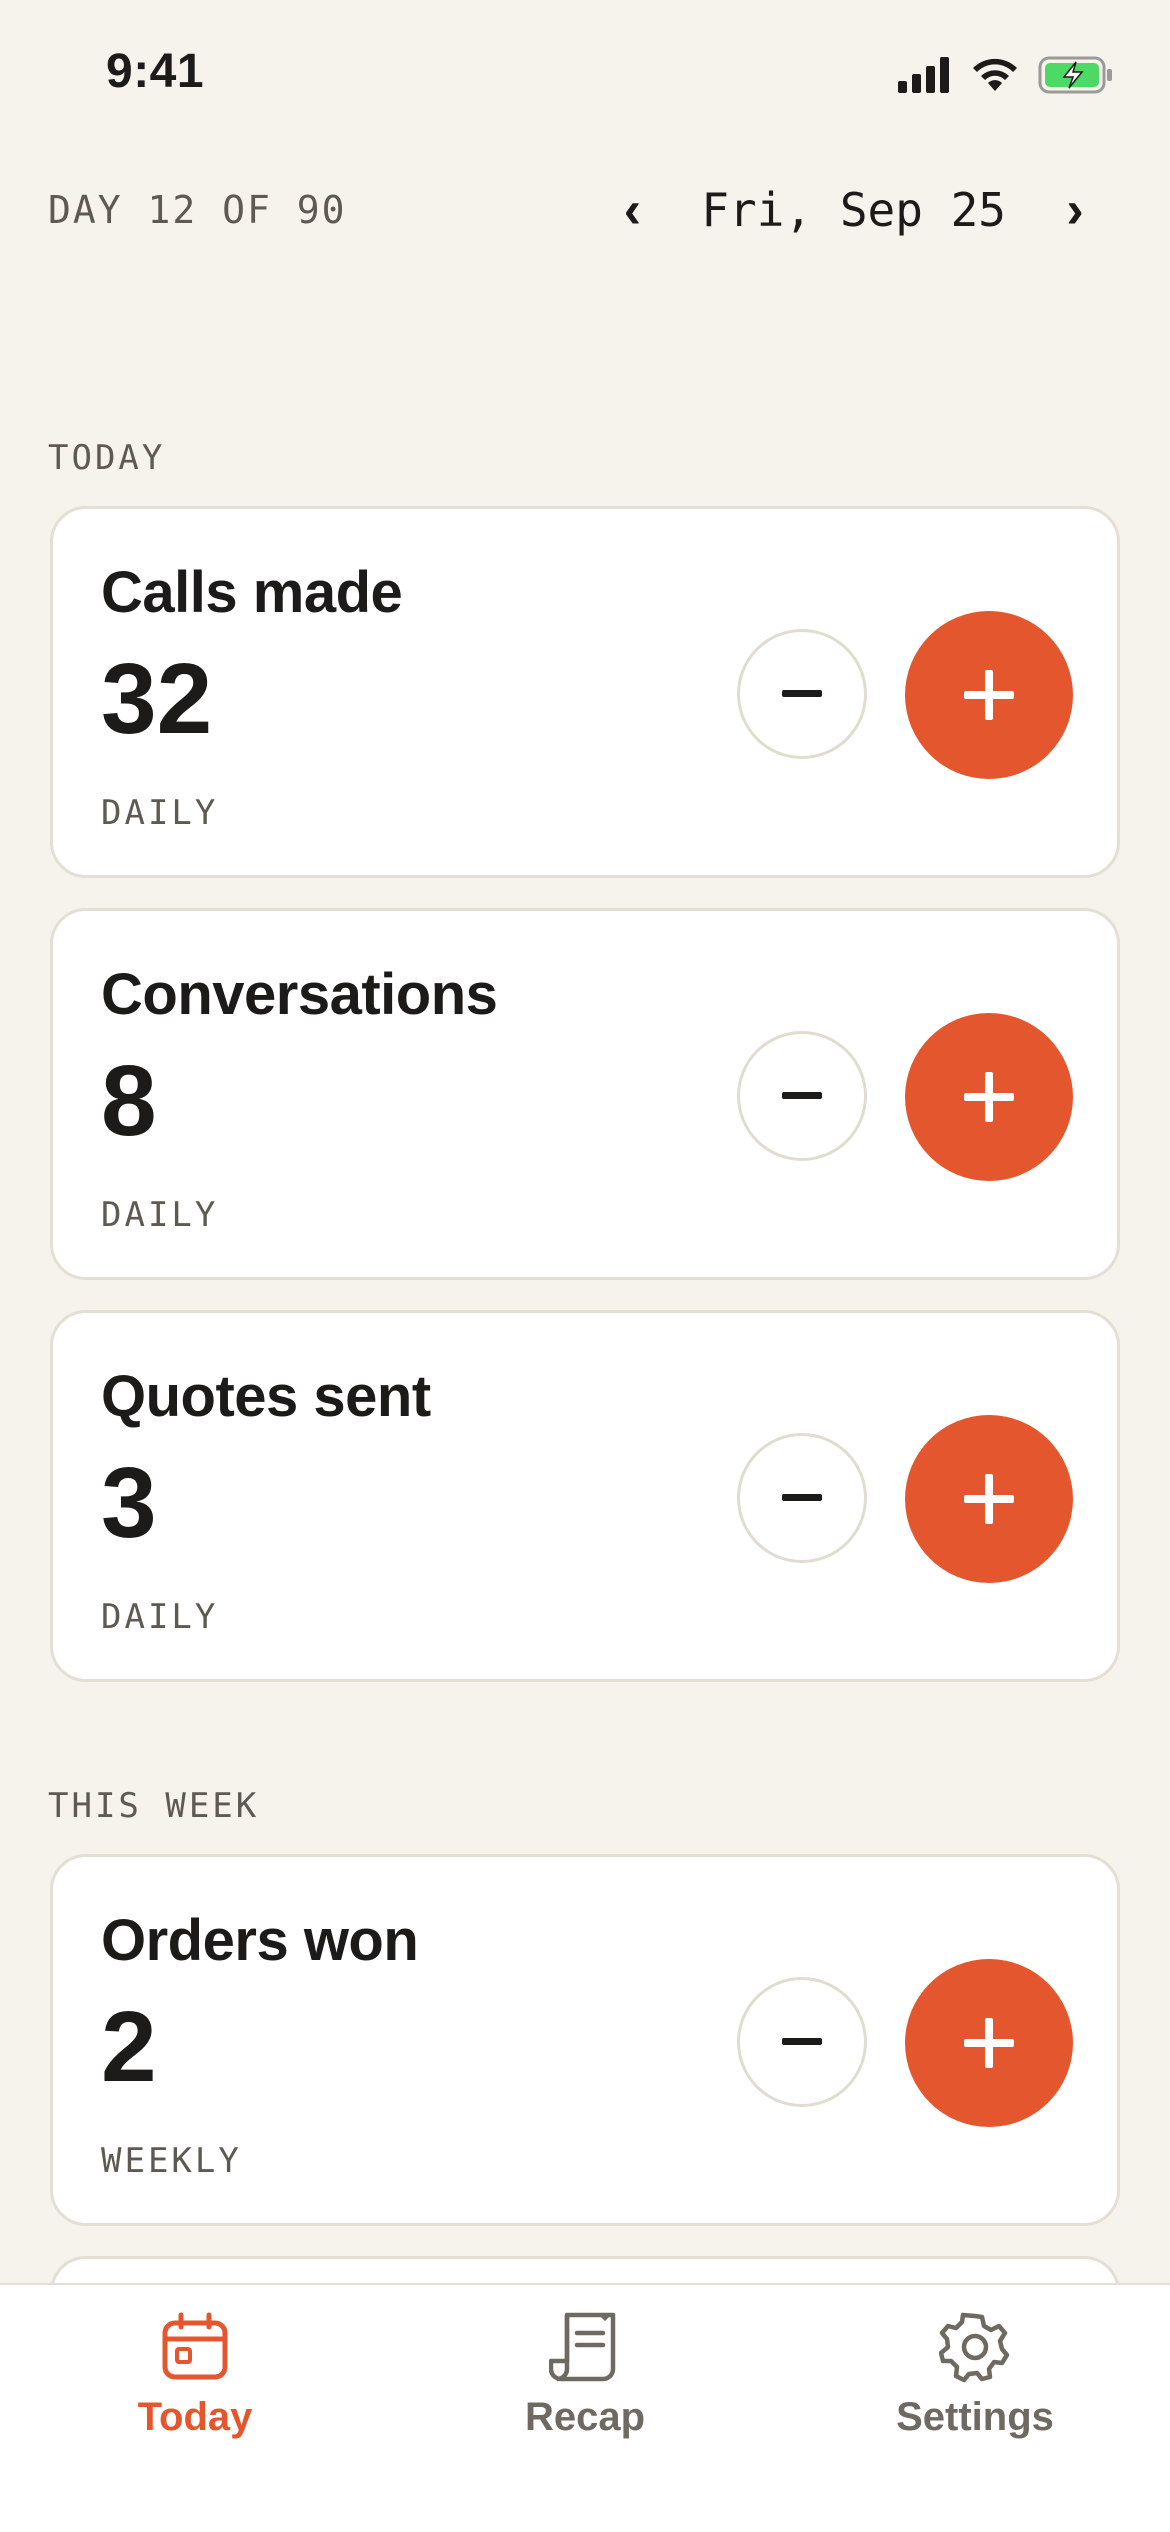  Describe the element at coordinates (585, 210) in the screenshot. I see `header: DAY 12 OF 90 ‹ Fri, Sep 25 ›` at that location.